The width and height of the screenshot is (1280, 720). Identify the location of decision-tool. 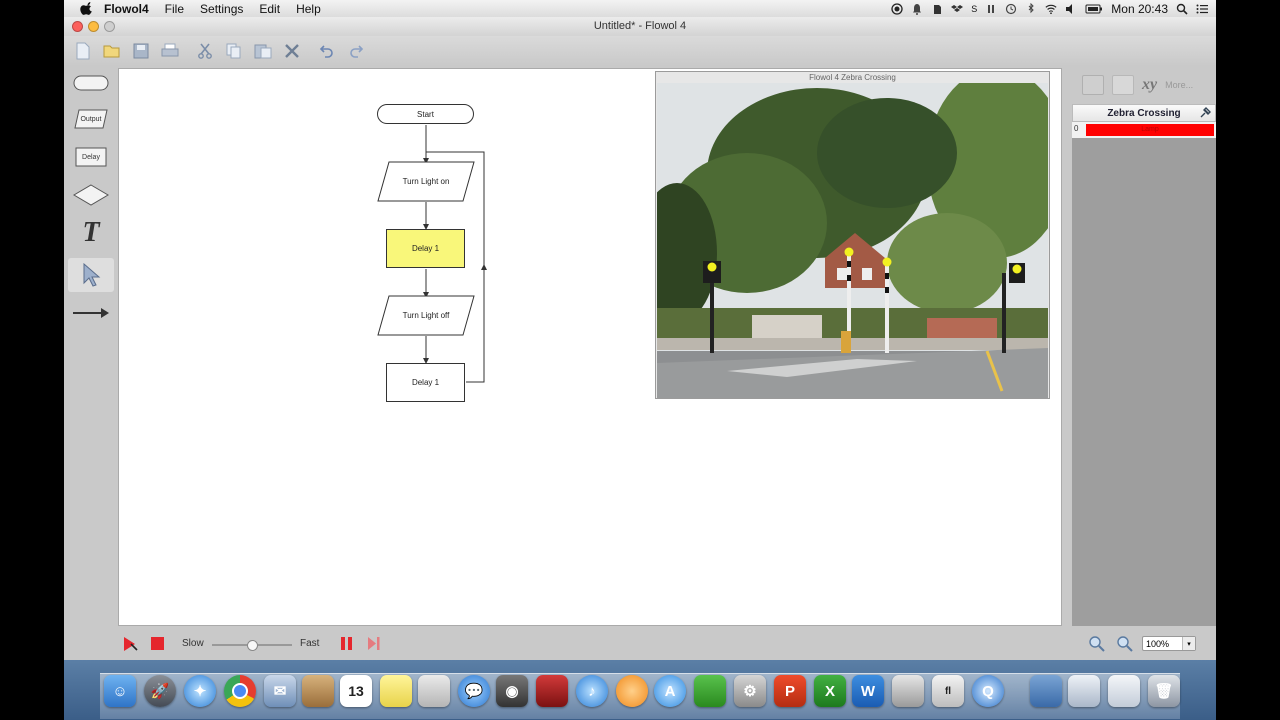
(91, 195).